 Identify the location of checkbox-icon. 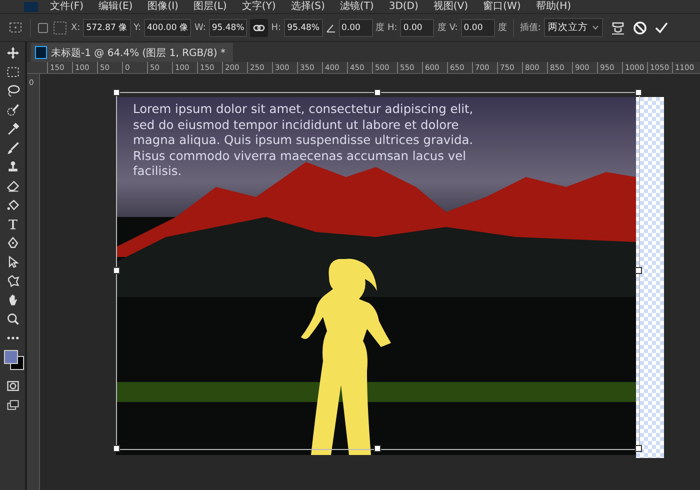
(43, 28).